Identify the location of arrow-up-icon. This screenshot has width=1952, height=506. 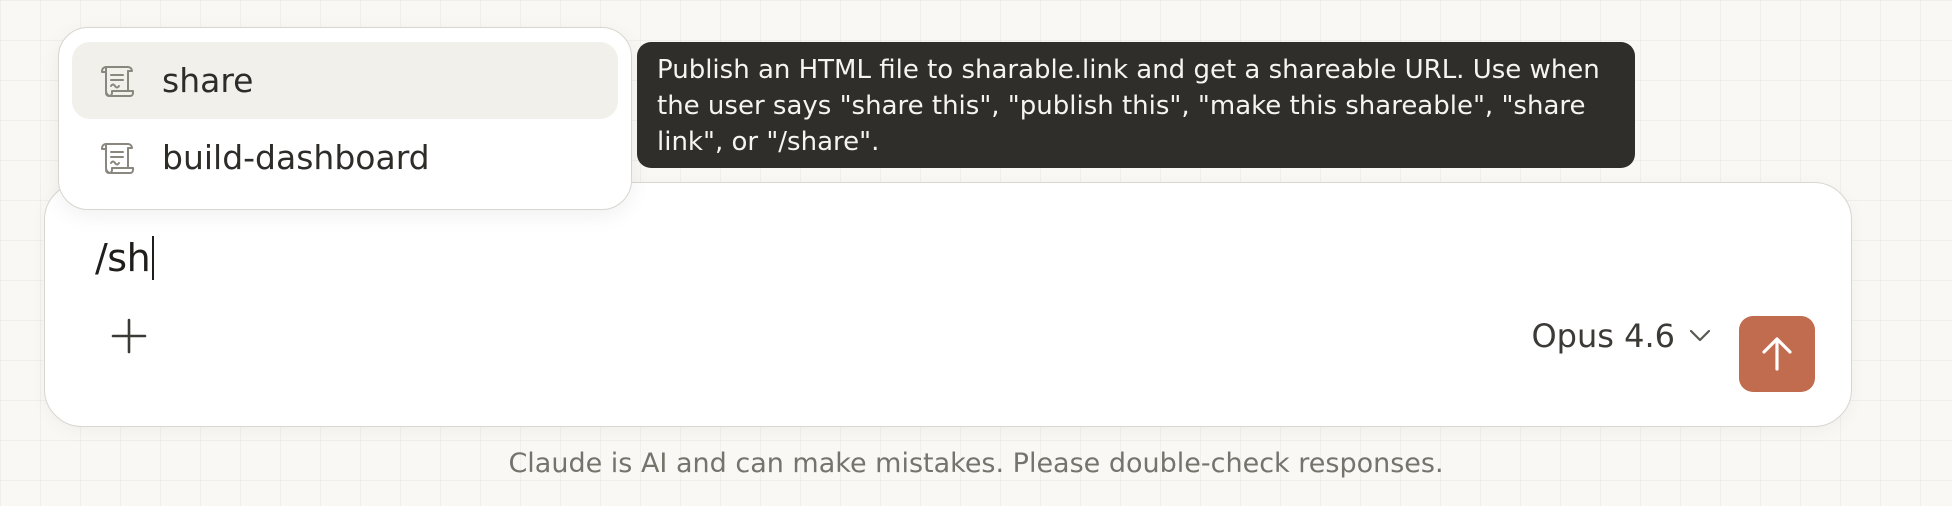
(1777, 354).